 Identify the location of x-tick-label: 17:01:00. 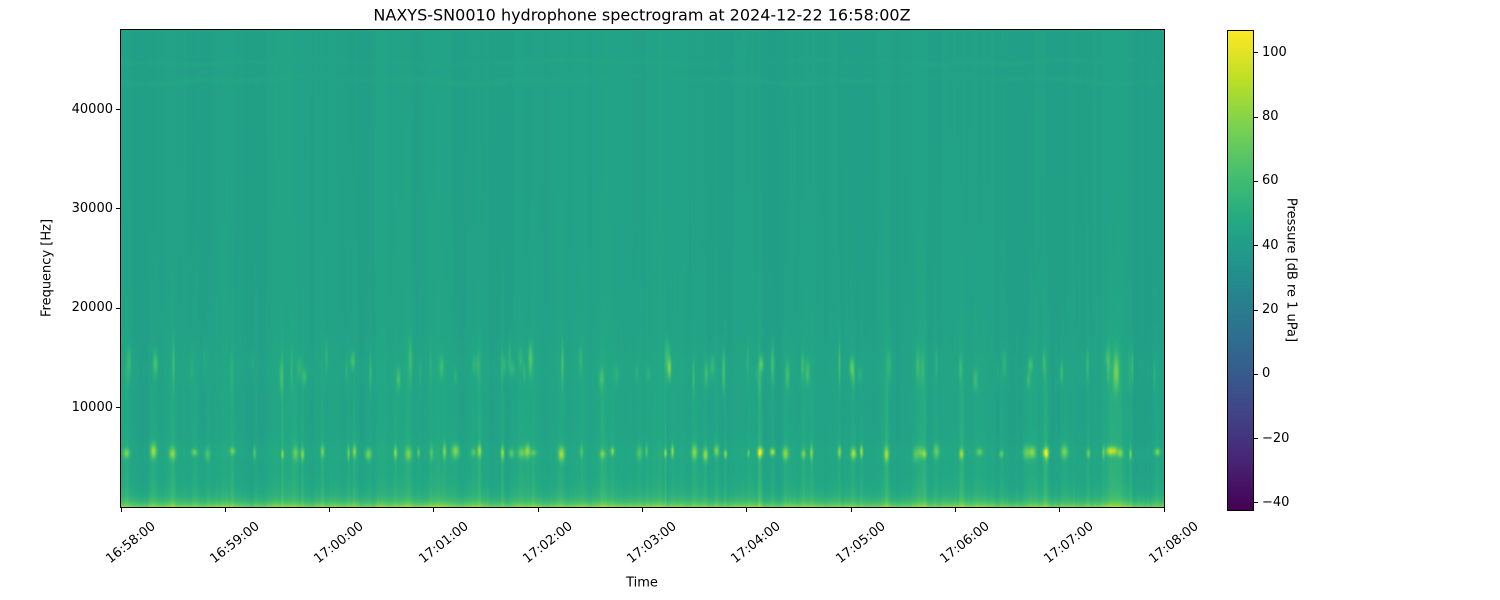
(443, 543).